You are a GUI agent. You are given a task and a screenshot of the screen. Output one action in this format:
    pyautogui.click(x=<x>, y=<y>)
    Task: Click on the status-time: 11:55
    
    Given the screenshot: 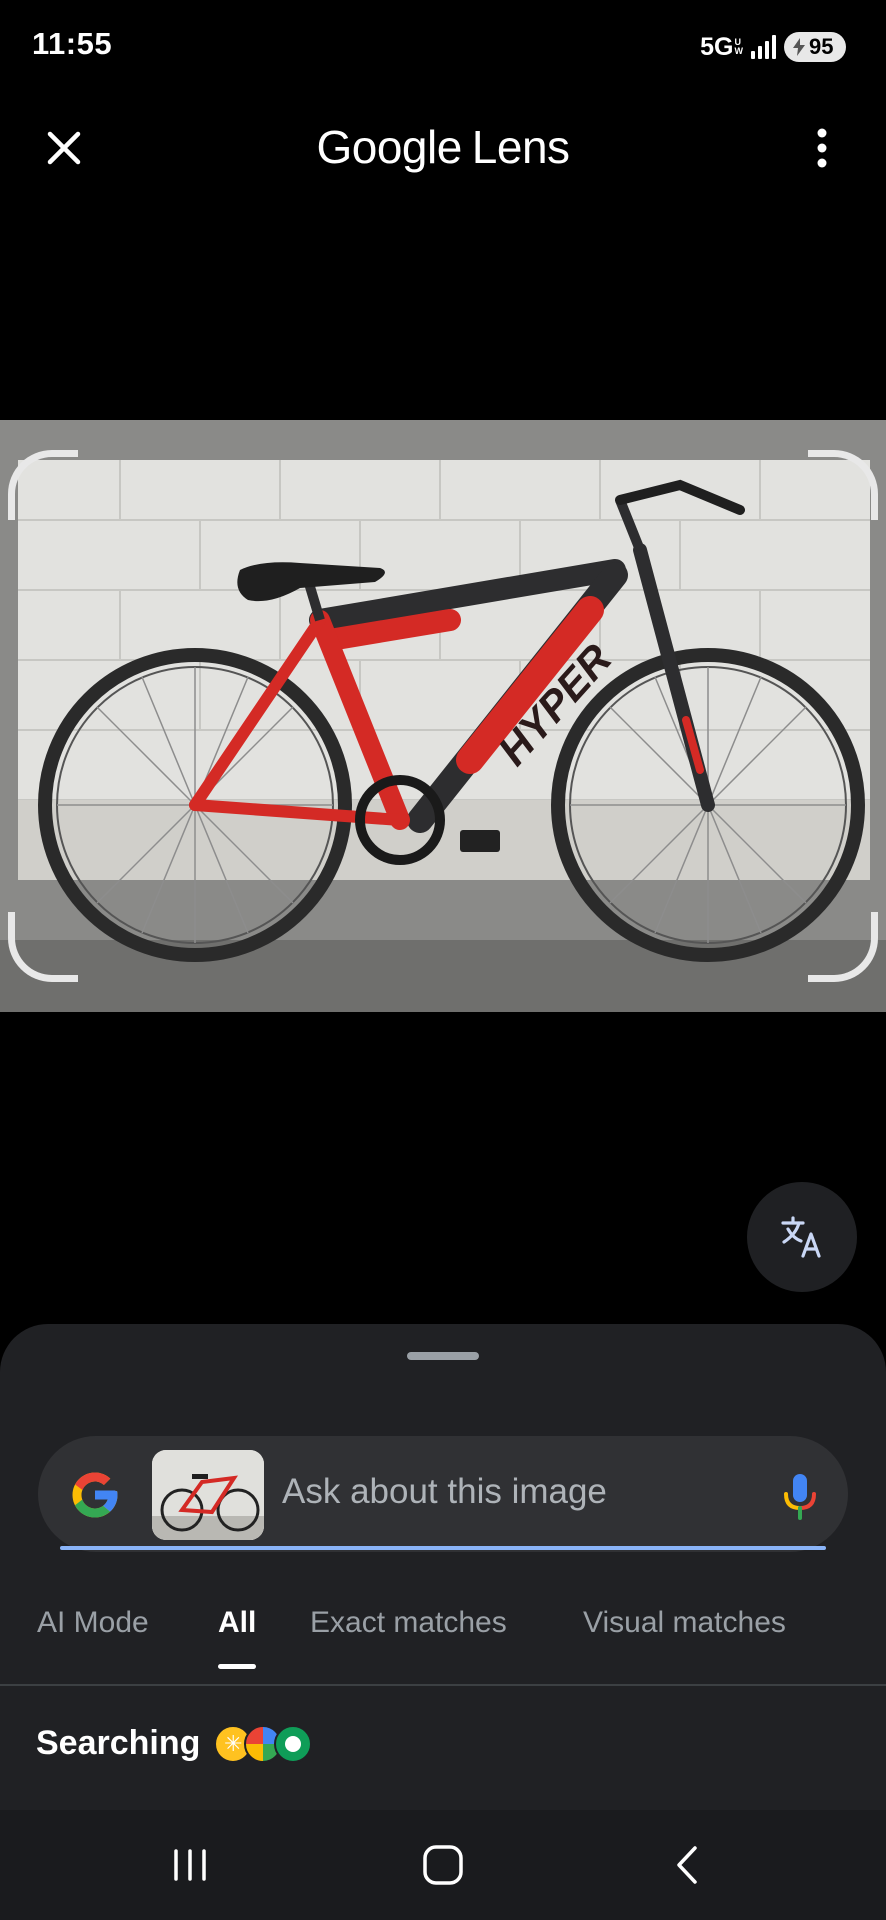 What is the action you would take?
    pyautogui.click(x=72, y=43)
    